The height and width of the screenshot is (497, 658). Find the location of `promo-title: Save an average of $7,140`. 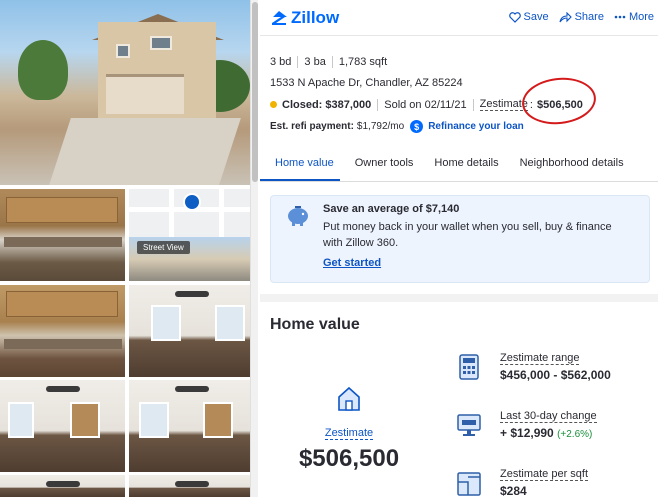

promo-title: Save an average of $7,140 is located at coordinates (391, 209).